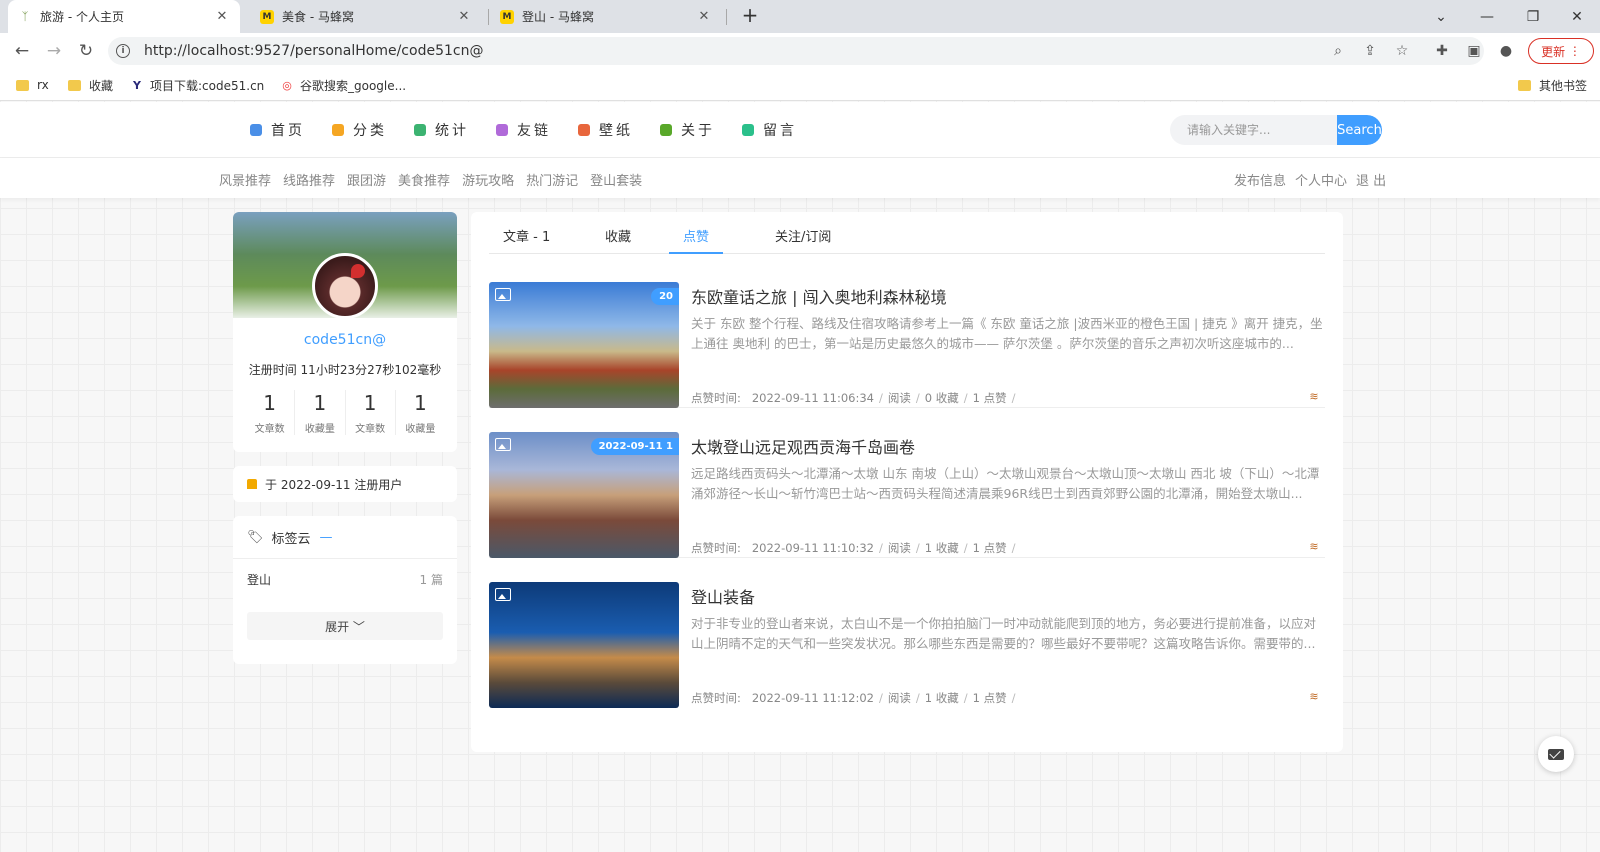 This screenshot has height=852, width=1600. I want to click on window-close-icon: ✕, so click(1577, 16).